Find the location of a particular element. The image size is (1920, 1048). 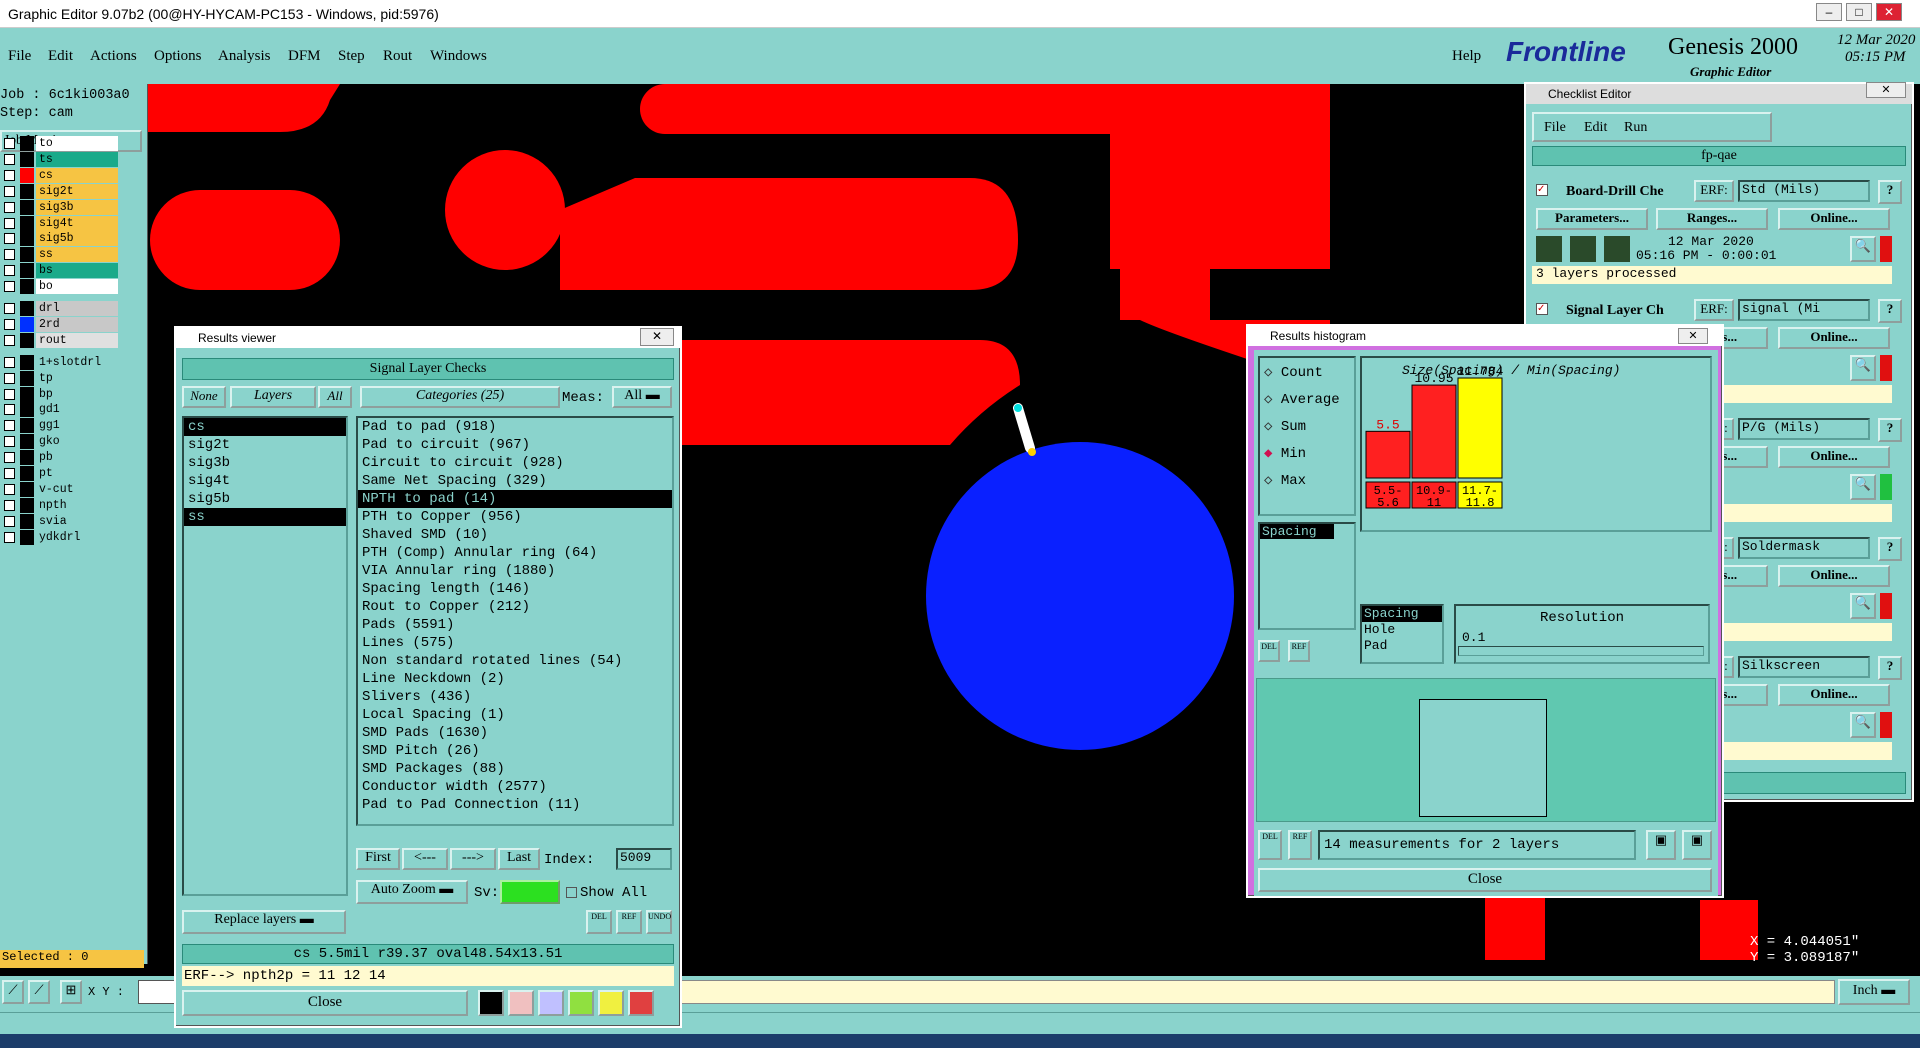

layer-name: 2rd is located at coordinates (77, 324).